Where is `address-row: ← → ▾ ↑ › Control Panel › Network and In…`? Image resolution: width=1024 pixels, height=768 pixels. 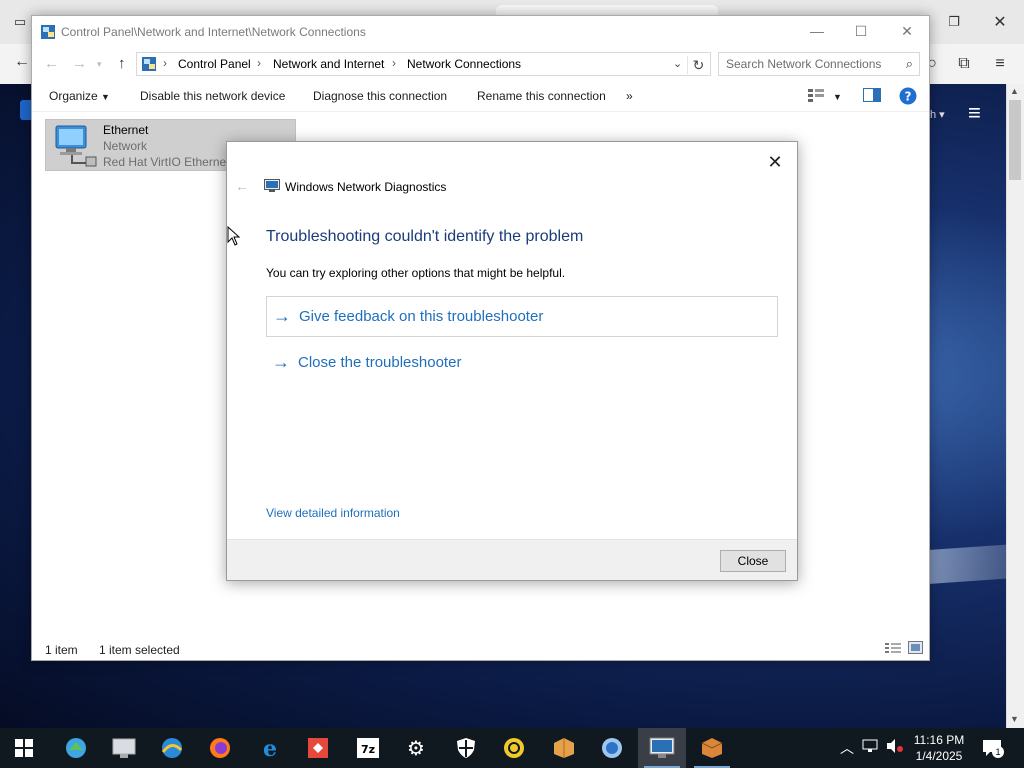 address-row: ← → ▾ ↑ › Control Panel › Network and In… is located at coordinates (480, 64).